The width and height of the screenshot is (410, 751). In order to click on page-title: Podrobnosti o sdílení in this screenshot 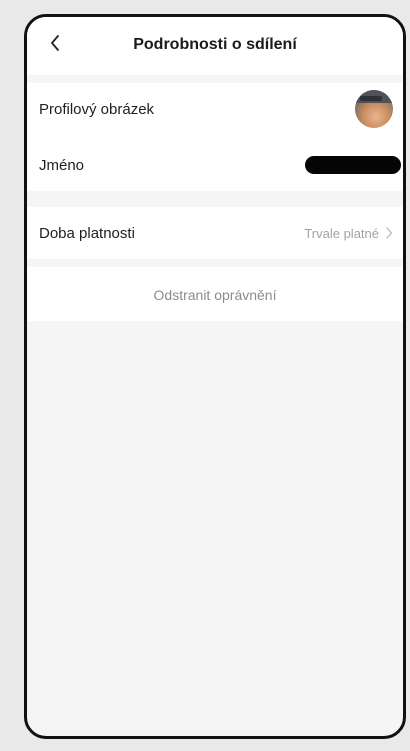, I will do `click(215, 44)`.